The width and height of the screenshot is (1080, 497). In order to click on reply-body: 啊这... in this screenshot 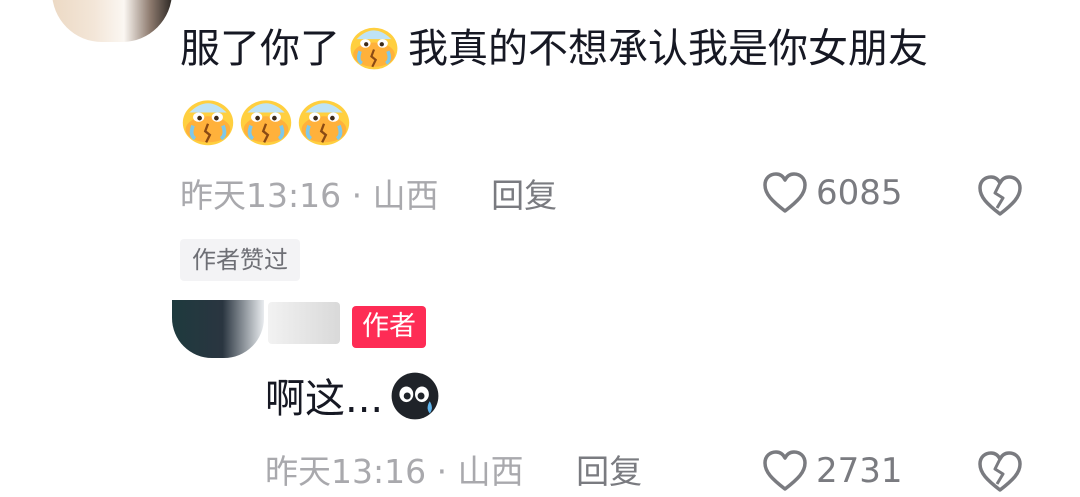, I will do `click(357, 398)`.